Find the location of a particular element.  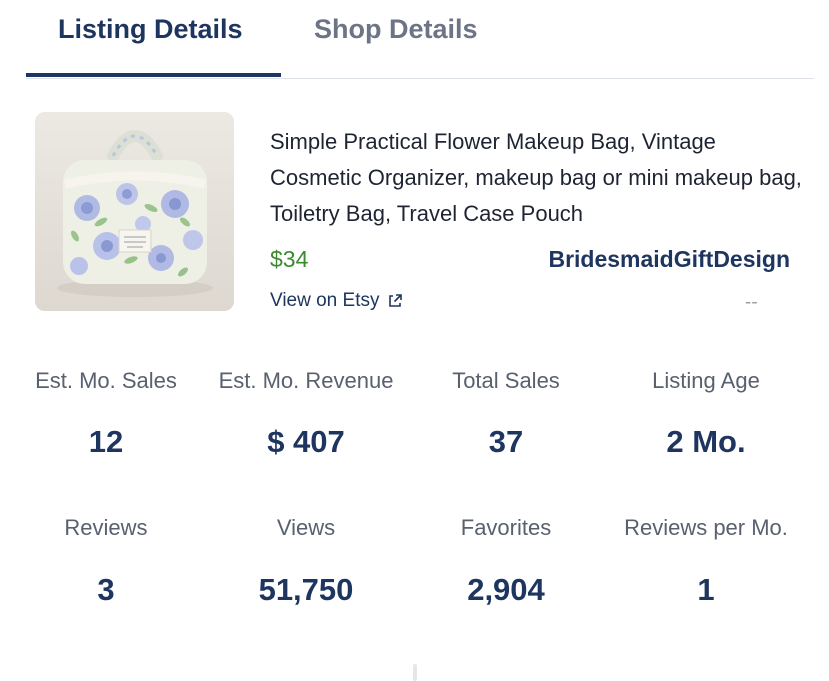

active-tab-indicator is located at coordinates (153, 75).